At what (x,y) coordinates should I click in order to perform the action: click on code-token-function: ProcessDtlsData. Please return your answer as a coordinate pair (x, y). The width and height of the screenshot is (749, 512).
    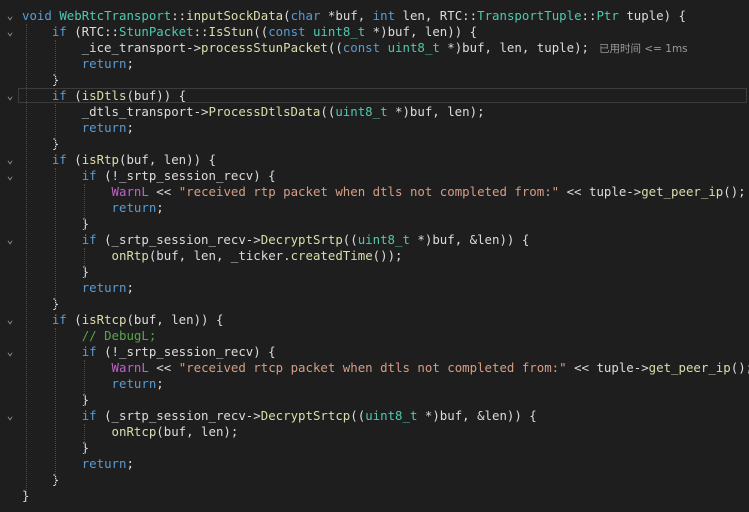
    Looking at the image, I should click on (264, 111).